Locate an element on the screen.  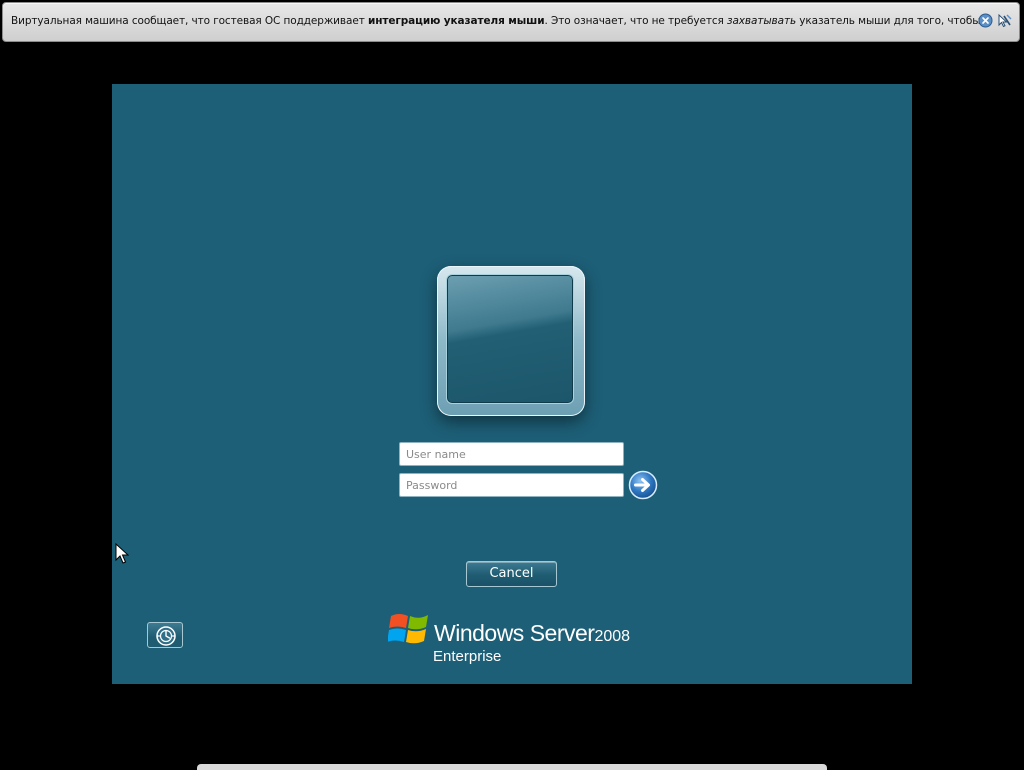
close-circle-icon is located at coordinates (985, 20).